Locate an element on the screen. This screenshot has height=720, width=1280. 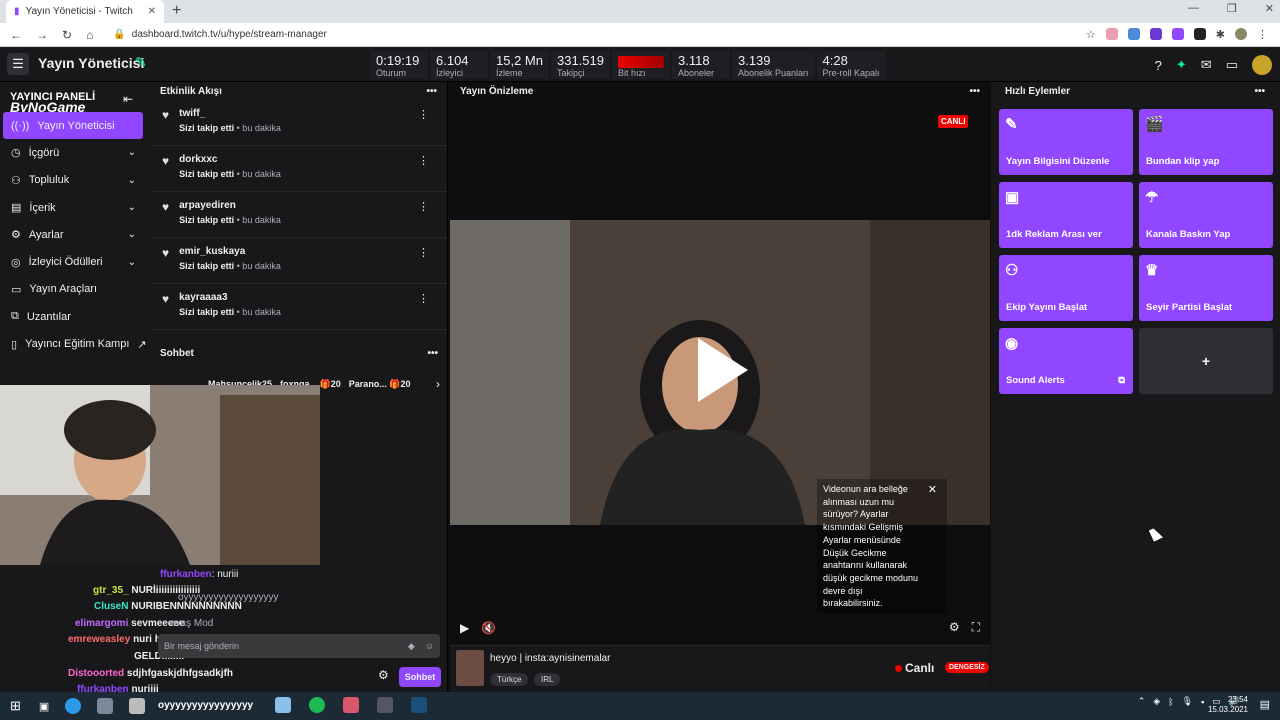
settings-icon: ⚙ is located at coordinates (16, 235).